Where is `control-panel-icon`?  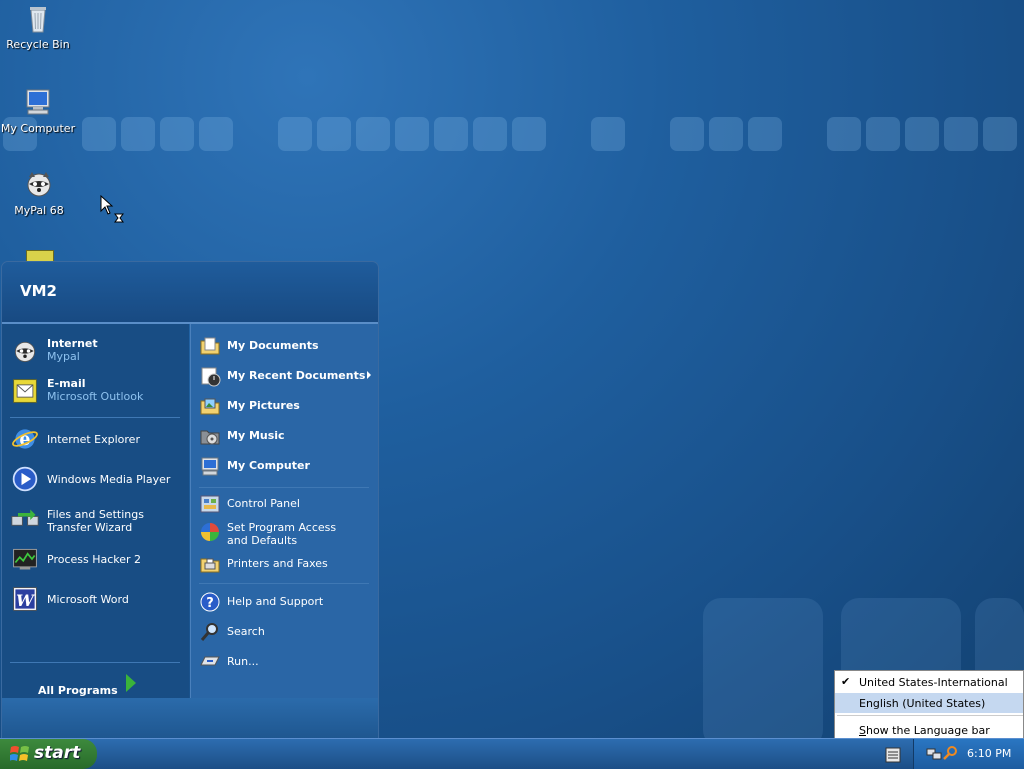 control-panel-icon is located at coordinates (210, 504).